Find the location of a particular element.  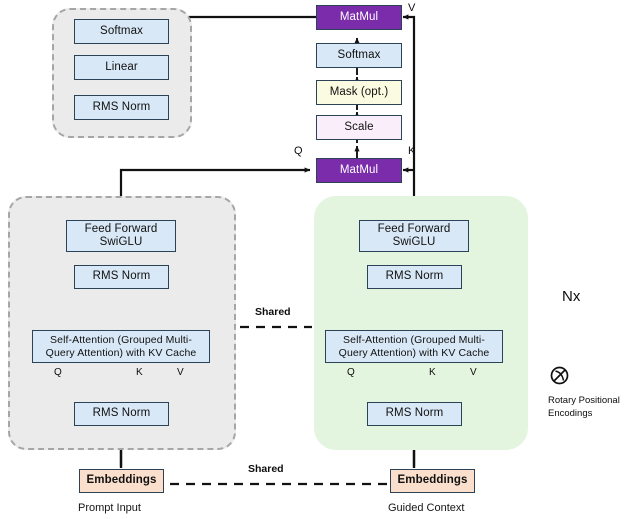

matmul-bottom-label: MatMul is located at coordinates (359, 169).